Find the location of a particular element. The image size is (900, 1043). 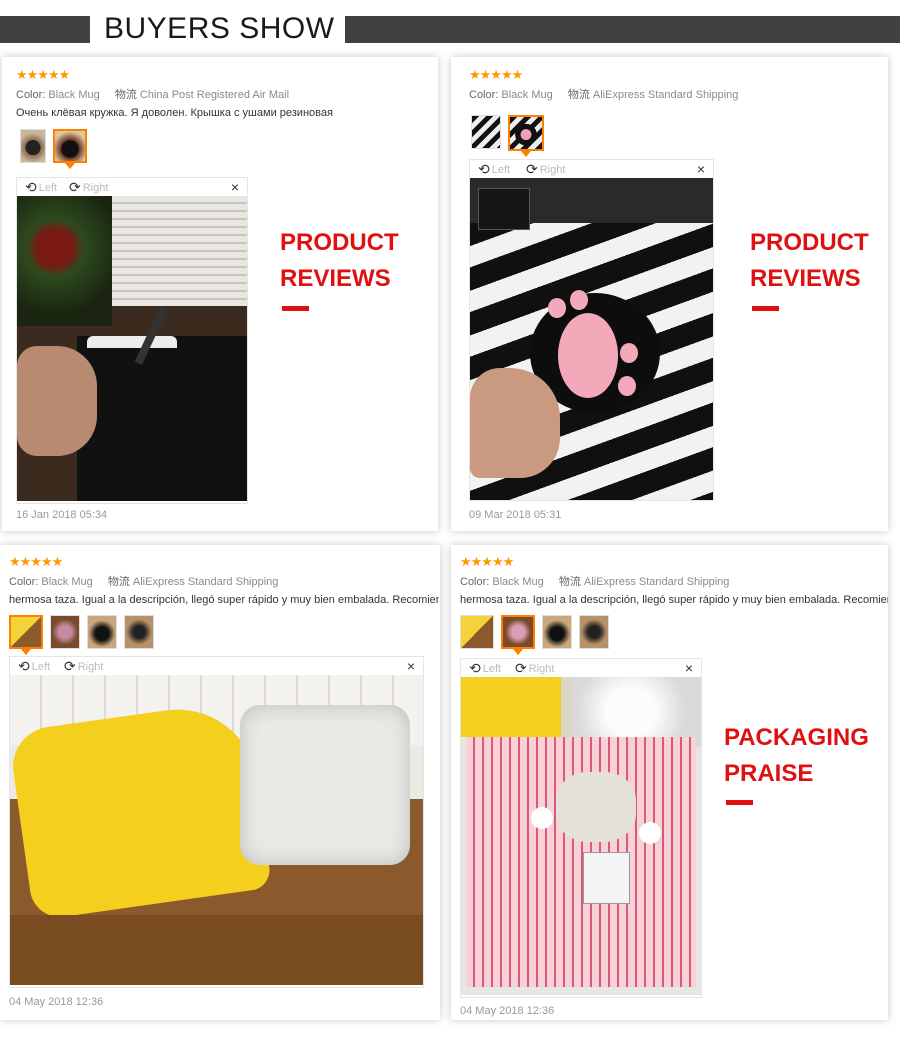

review-date: 16 Jan 2018 05:34 is located at coordinates (62, 515).